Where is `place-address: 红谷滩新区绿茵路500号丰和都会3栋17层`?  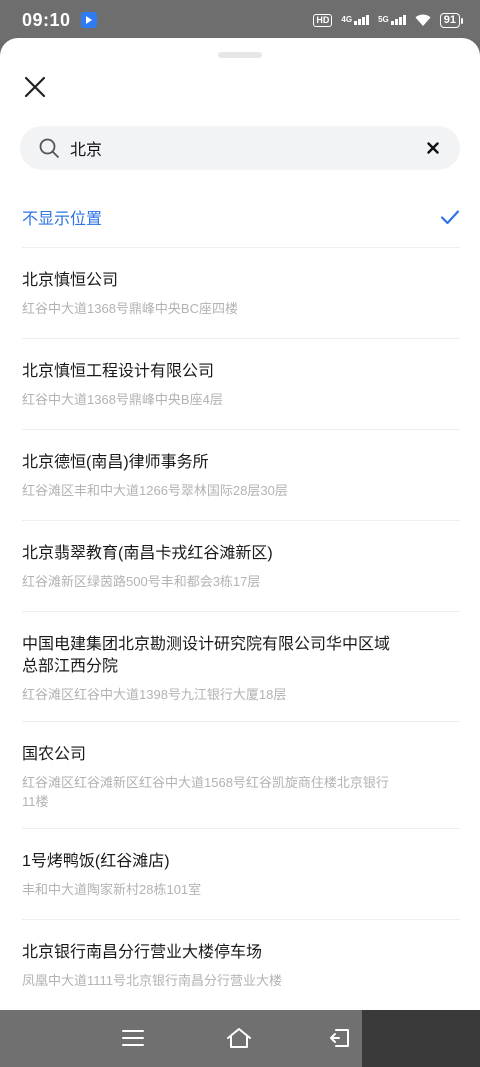
place-address: 红谷滩新区绿茵路500号丰和都会3栋17层 is located at coordinates (141, 581).